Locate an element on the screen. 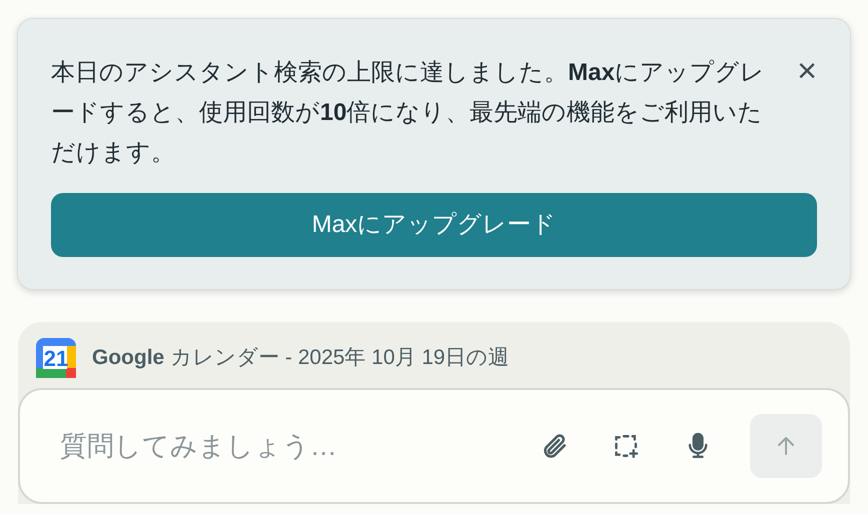 The image size is (868, 514). selection-icon is located at coordinates (626, 446).